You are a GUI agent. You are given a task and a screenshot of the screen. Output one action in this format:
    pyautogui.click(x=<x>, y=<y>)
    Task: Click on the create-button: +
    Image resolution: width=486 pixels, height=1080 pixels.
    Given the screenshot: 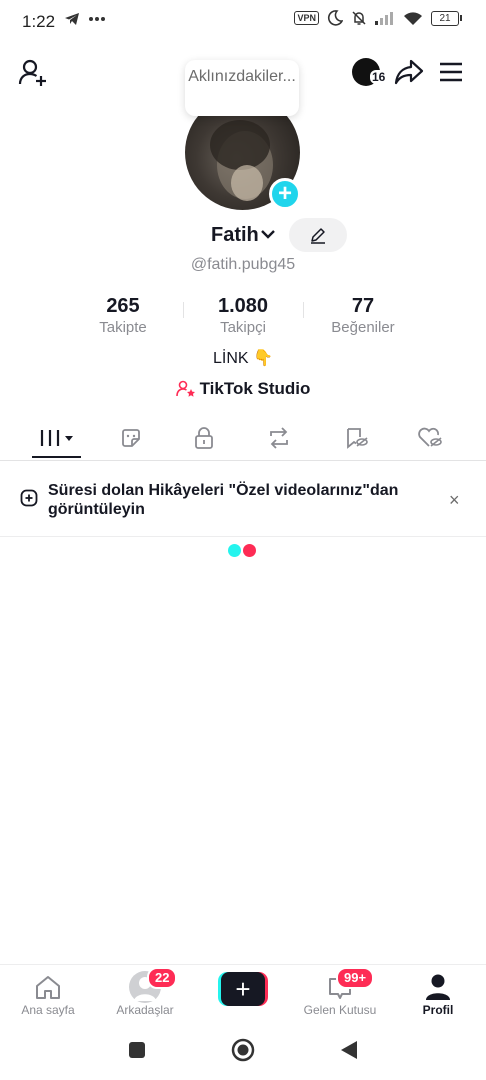 What is the action you would take?
    pyautogui.click(x=243, y=989)
    